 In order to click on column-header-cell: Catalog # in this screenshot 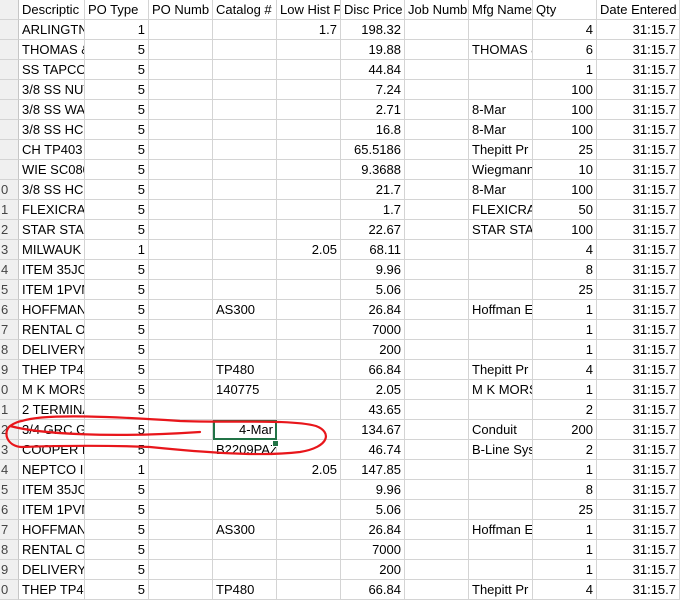, I will do `click(245, 10)`.